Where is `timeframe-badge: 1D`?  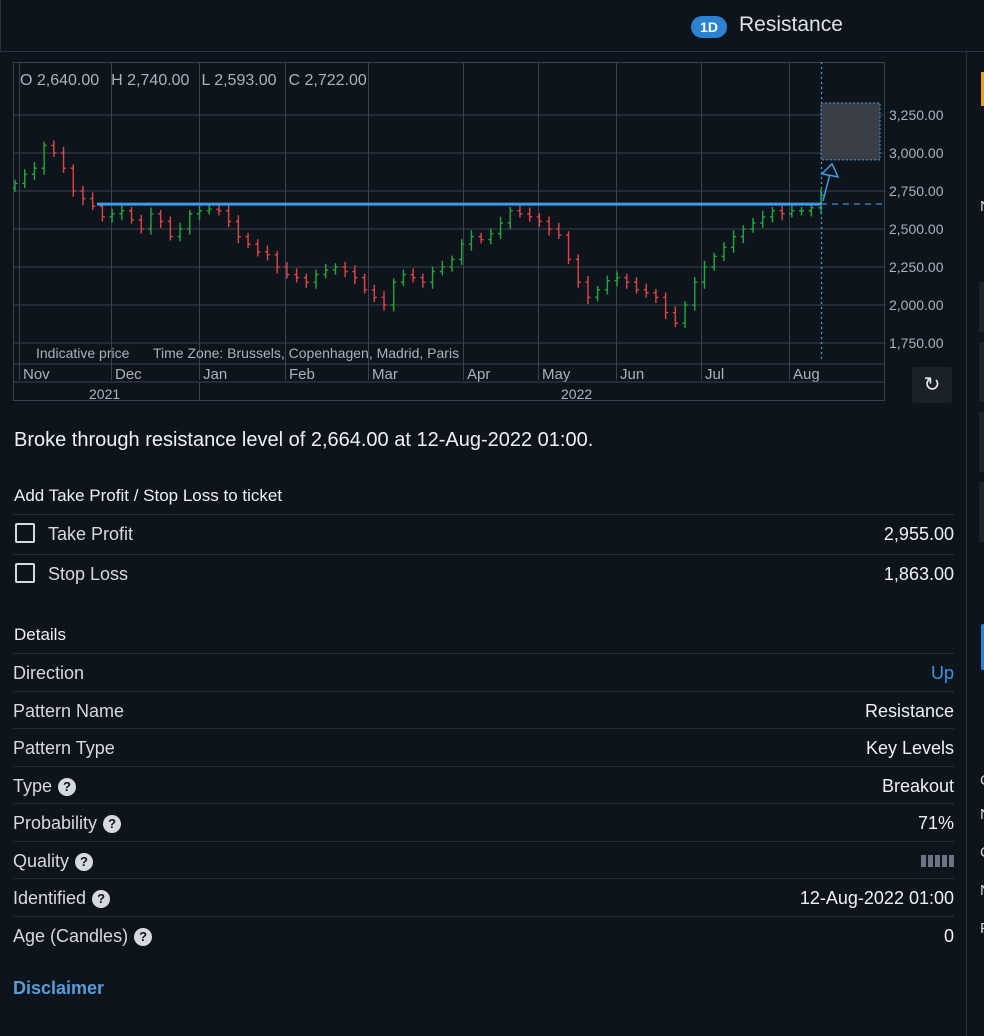 timeframe-badge: 1D is located at coordinates (709, 27).